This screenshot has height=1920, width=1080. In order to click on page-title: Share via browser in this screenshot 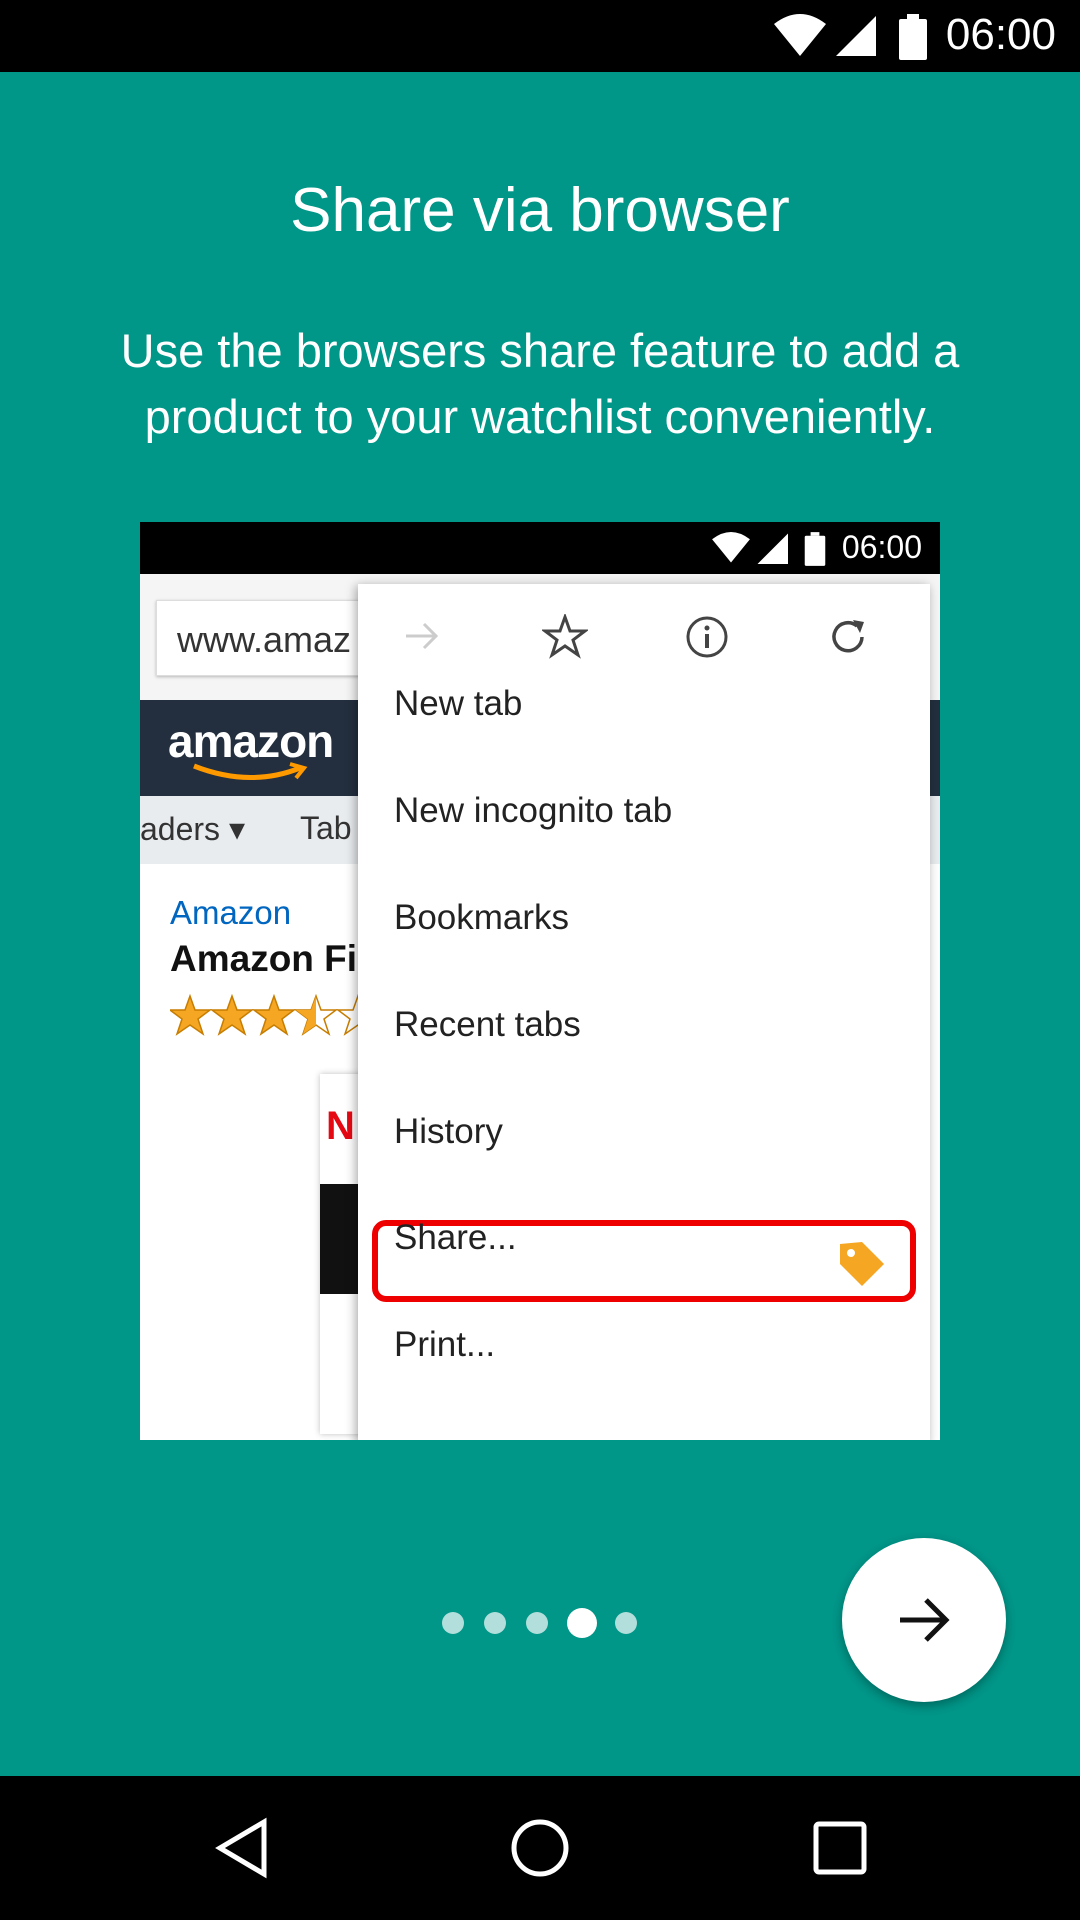, I will do `click(540, 210)`.